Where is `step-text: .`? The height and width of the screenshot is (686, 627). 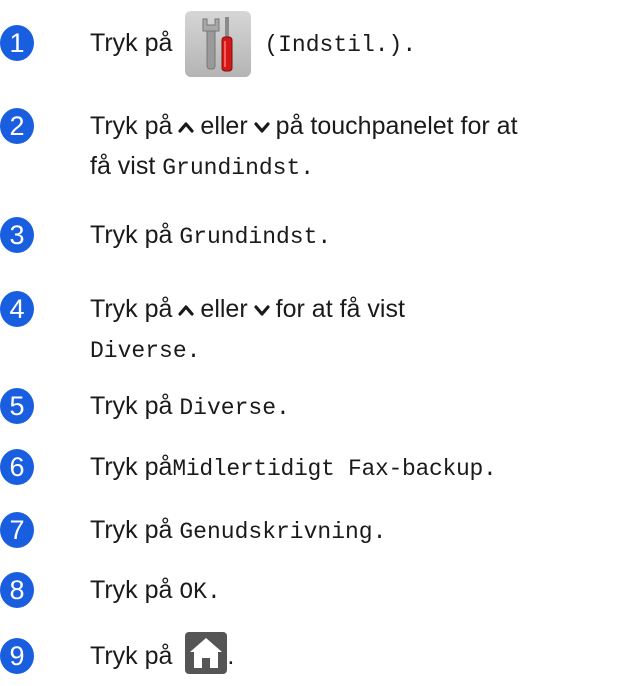 step-text: . is located at coordinates (231, 656).